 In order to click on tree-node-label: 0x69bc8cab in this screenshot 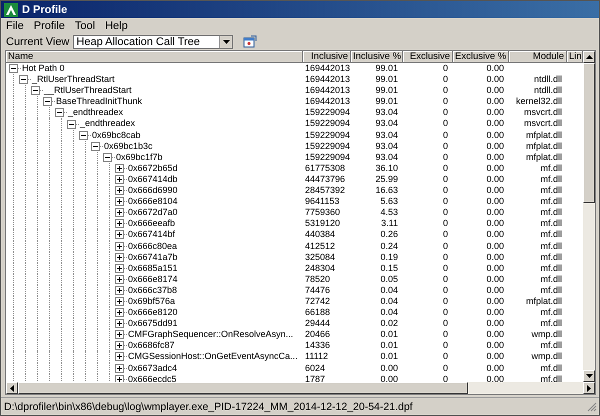, I will do `click(116, 135)`.